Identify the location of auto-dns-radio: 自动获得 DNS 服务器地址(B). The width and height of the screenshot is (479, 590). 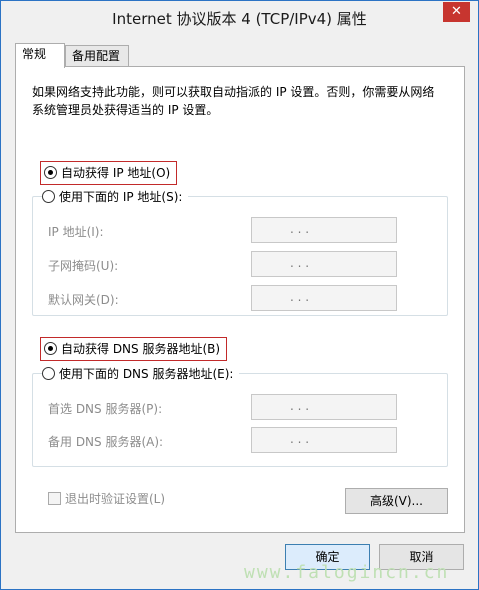
(134, 349).